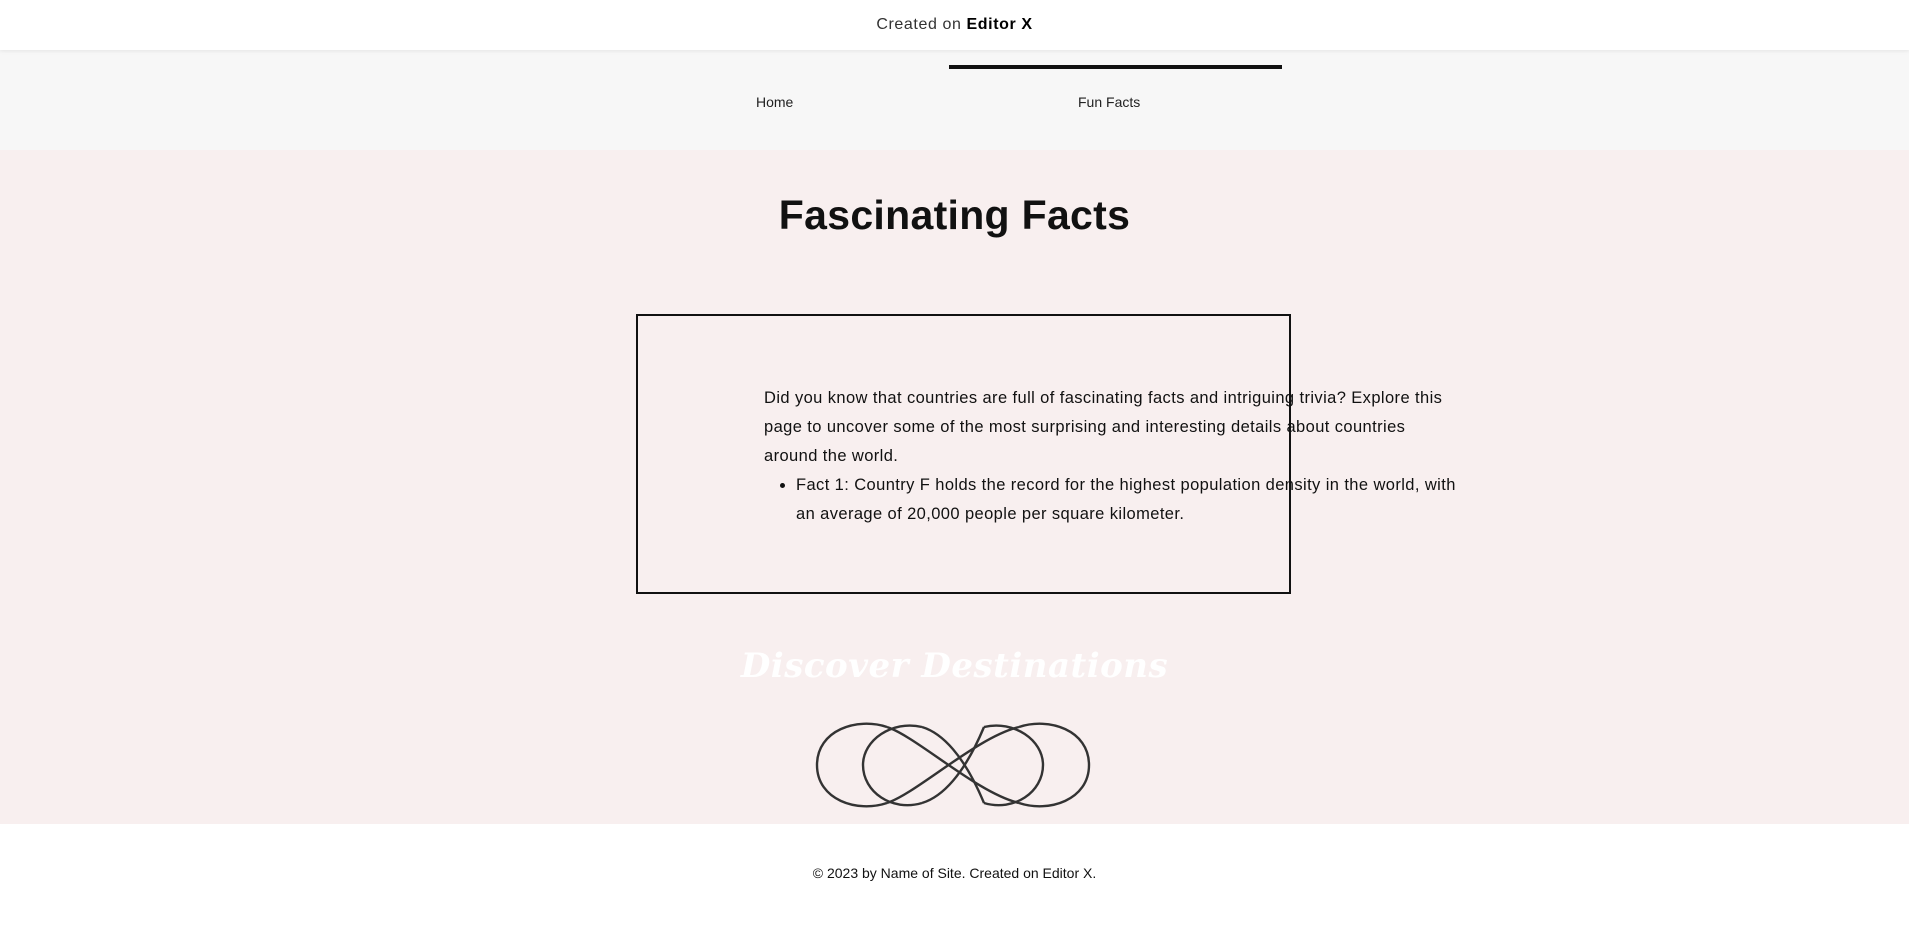 The width and height of the screenshot is (1909, 940). Describe the element at coordinates (774, 102) in the screenshot. I see `nav-home-link: Home` at that location.